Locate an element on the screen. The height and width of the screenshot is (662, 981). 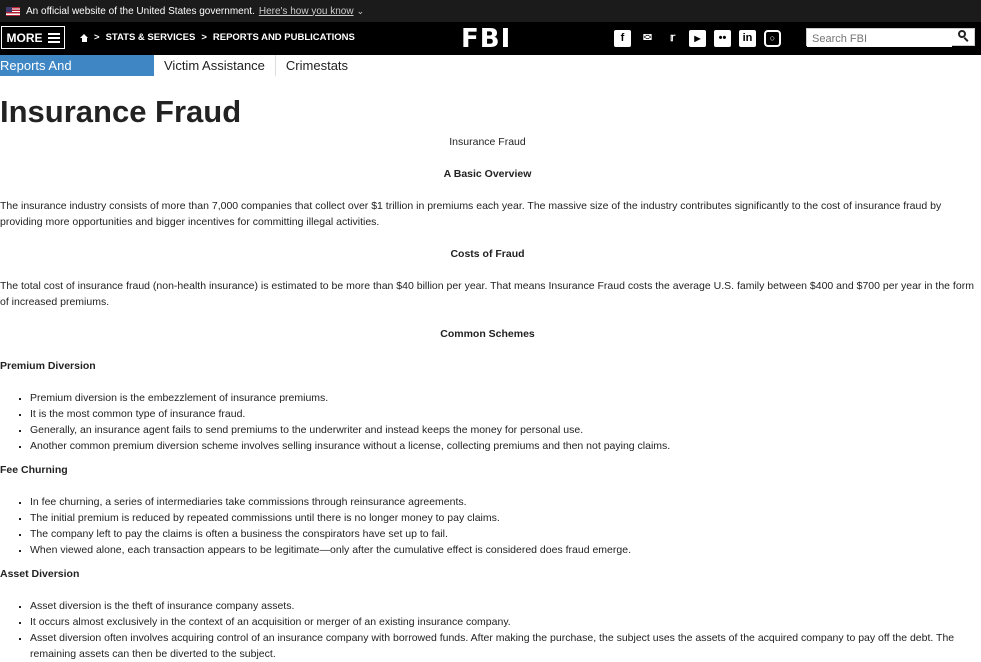
flickr-icon: •• is located at coordinates (722, 38).